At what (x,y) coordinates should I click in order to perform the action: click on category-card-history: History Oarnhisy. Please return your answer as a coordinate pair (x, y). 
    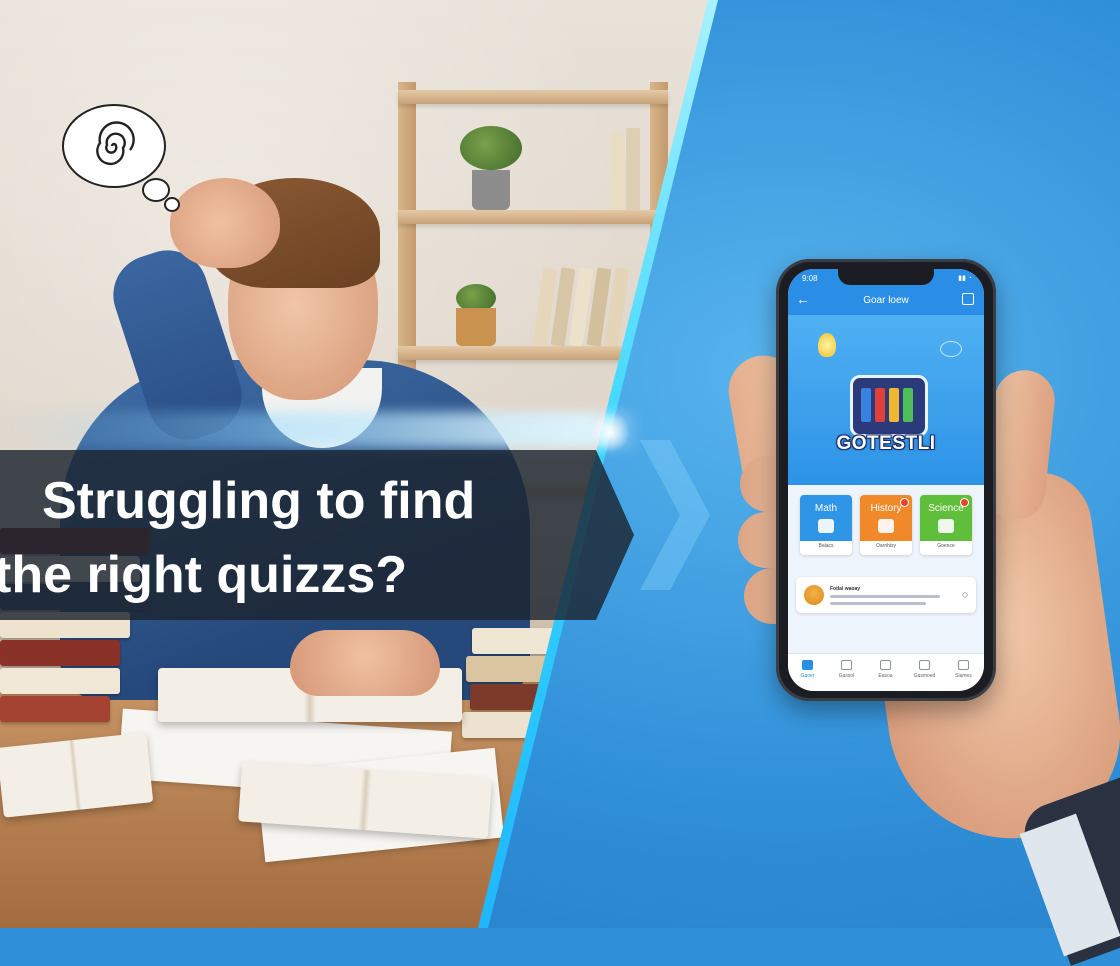
    Looking at the image, I should click on (886, 525).